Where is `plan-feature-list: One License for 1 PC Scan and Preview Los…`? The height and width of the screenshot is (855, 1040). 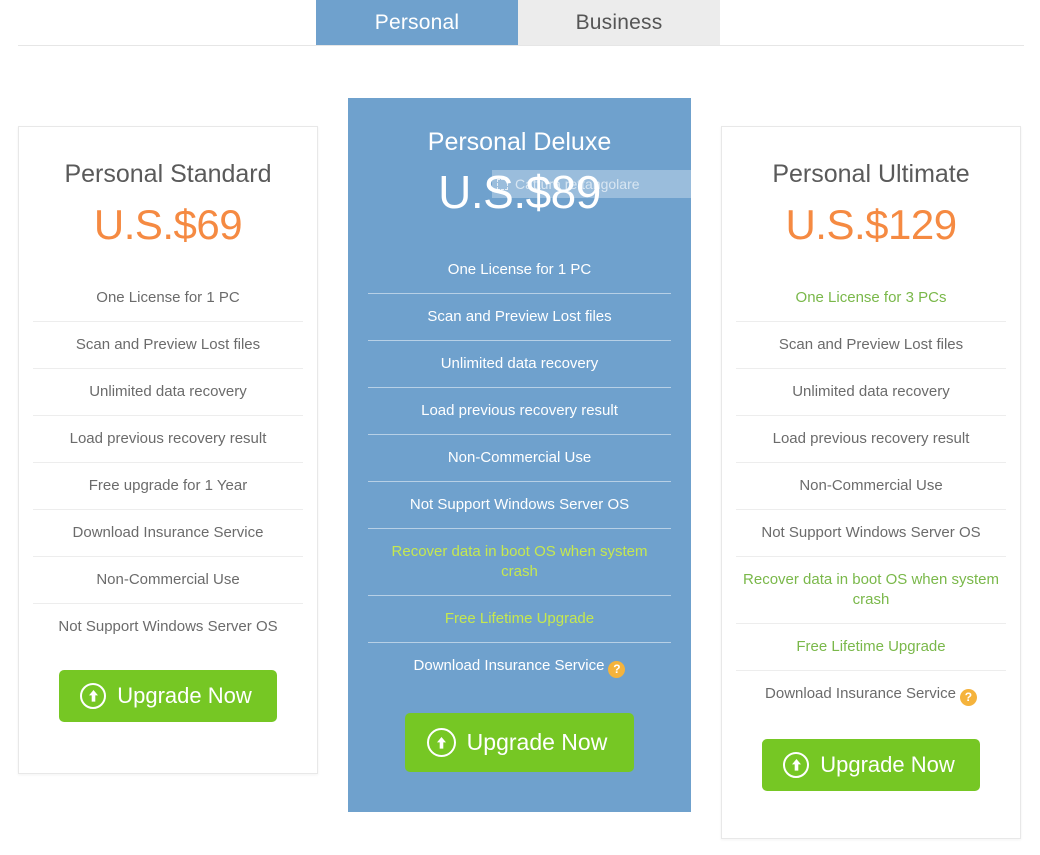 plan-feature-list: One License for 1 PC Scan and Preview Los… is located at coordinates (168, 462).